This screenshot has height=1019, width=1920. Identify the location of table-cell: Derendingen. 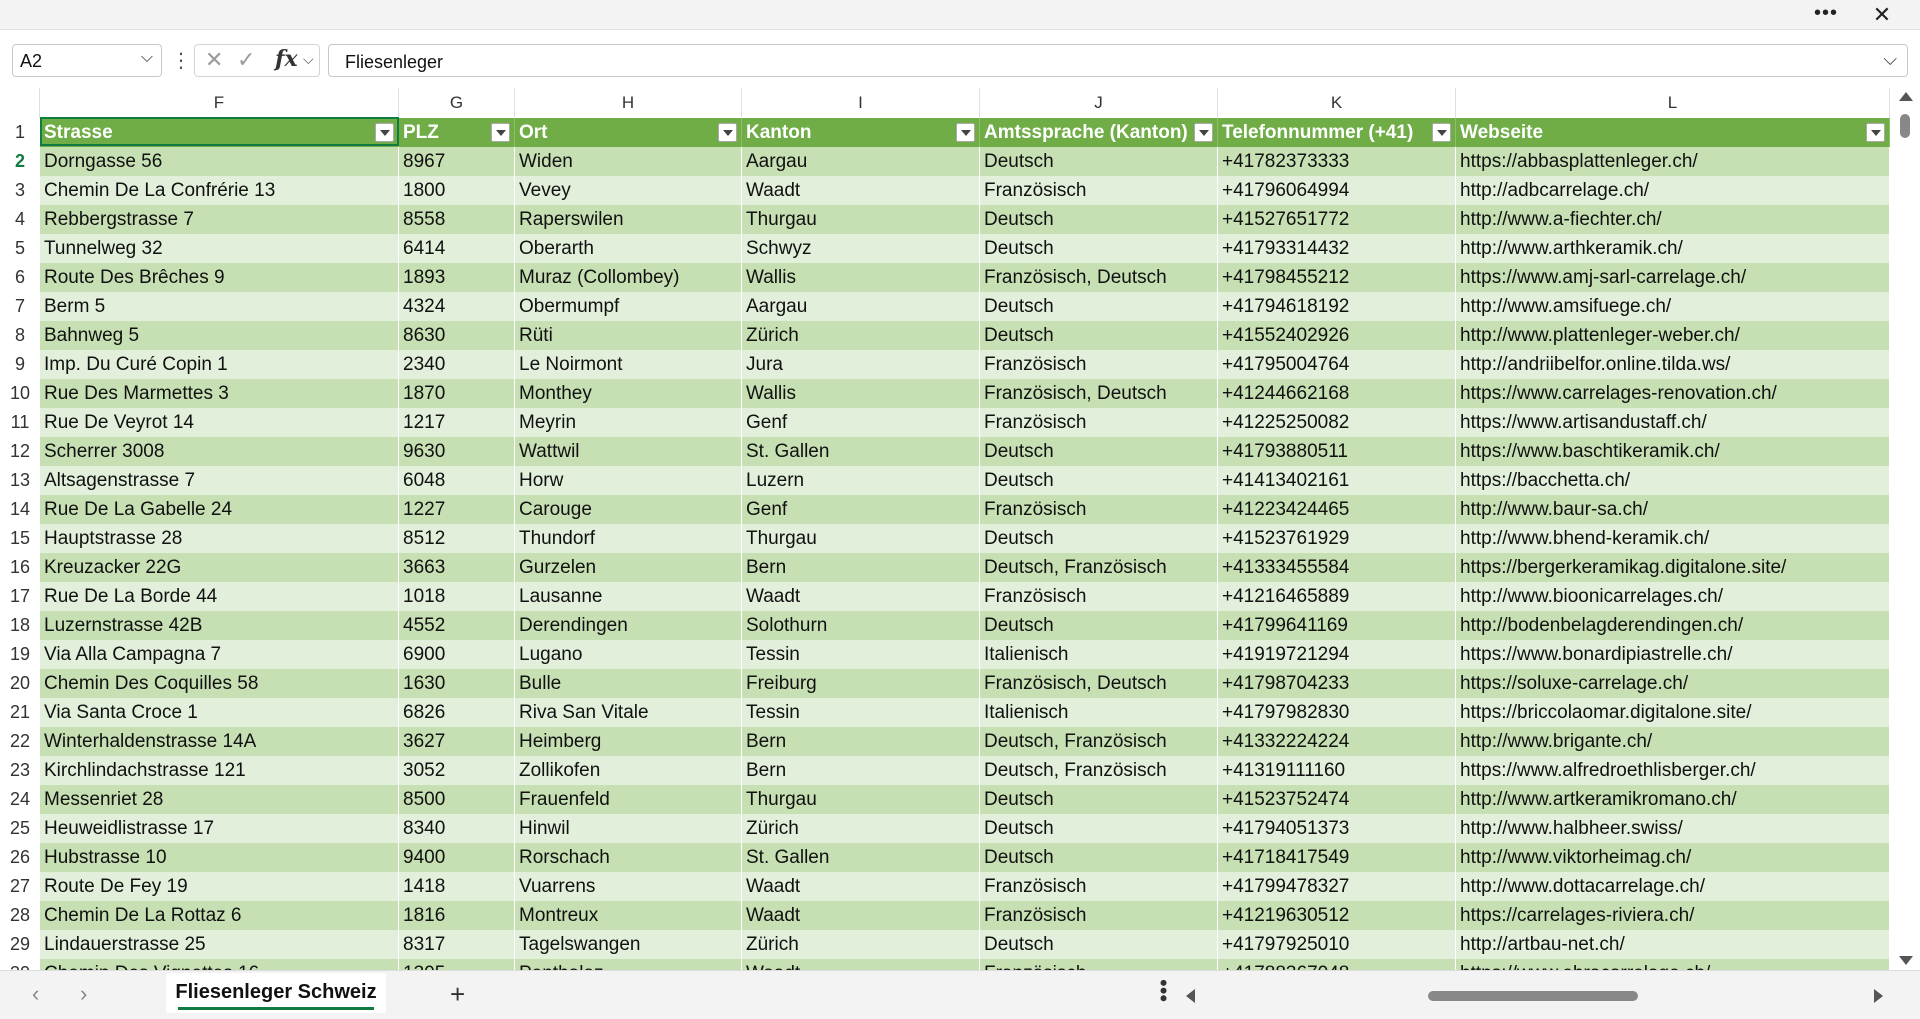
(628, 625).